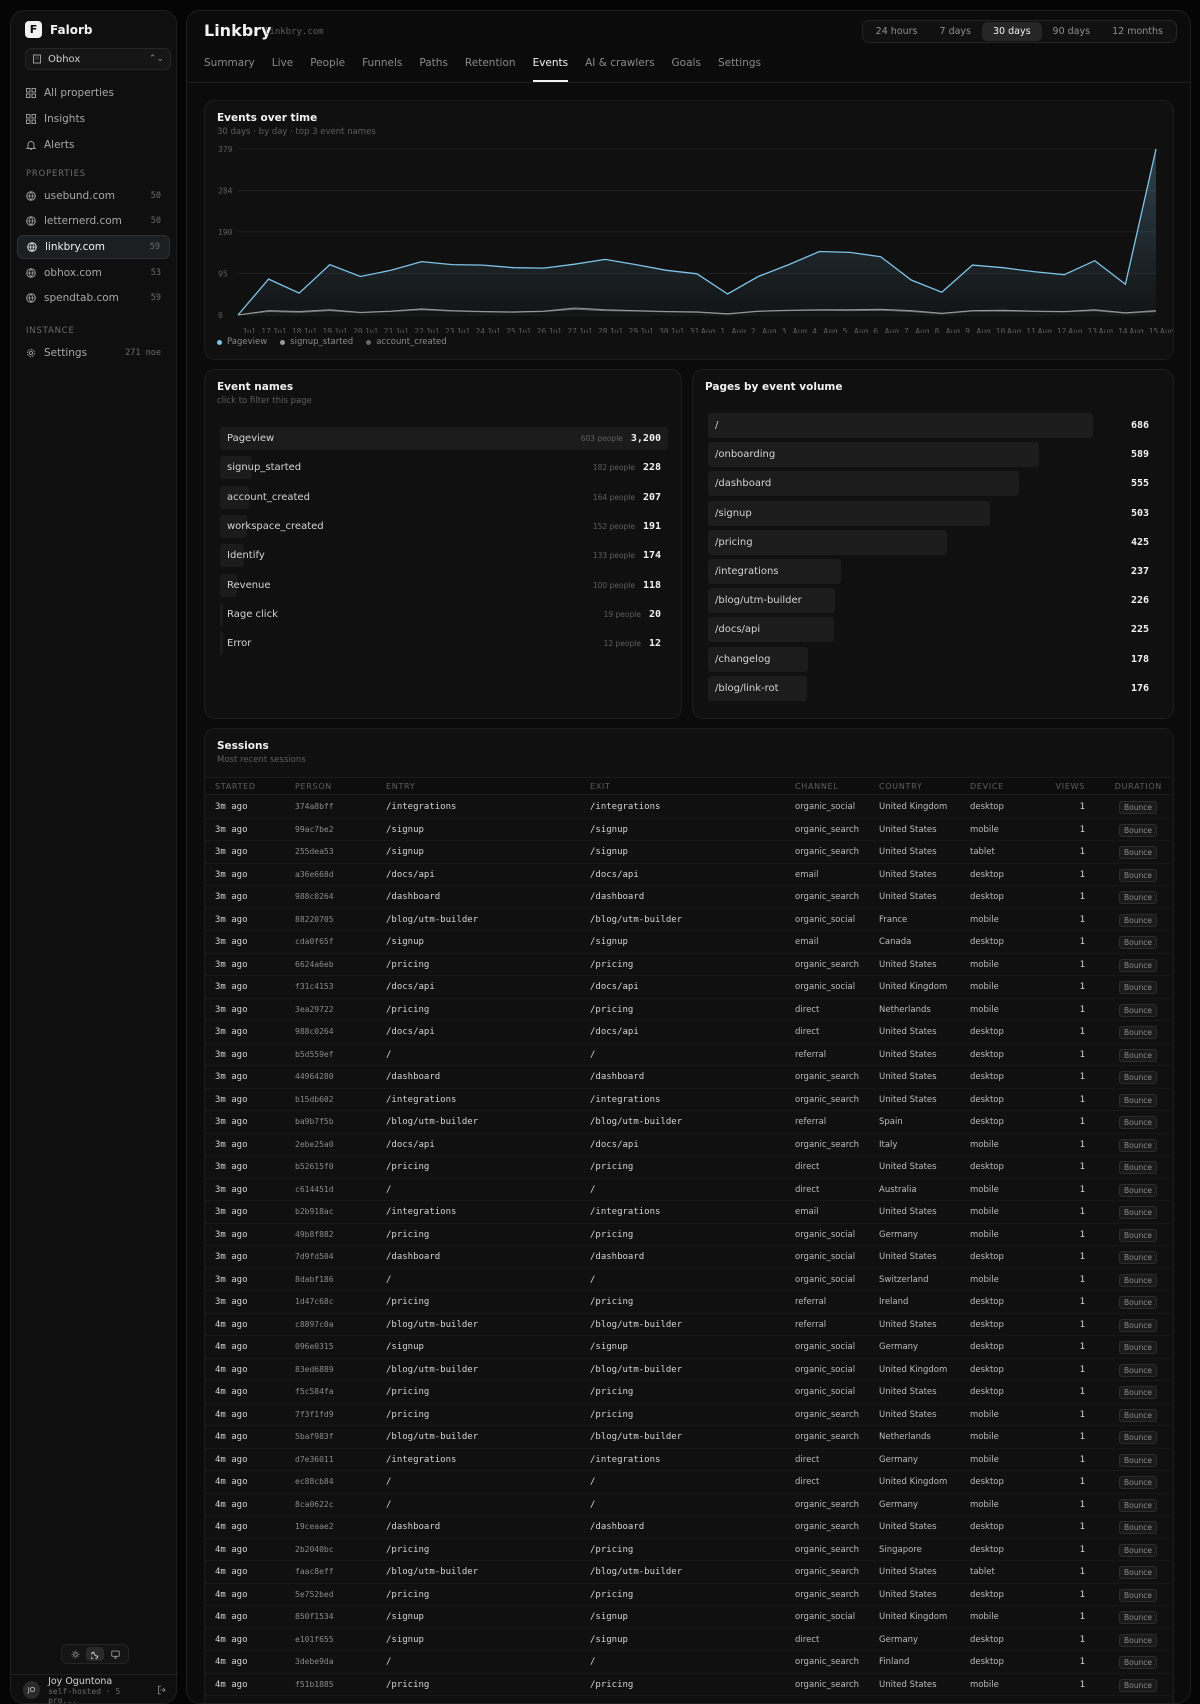 The height and width of the screenshot is (1704, 1200). I want to click on event-row-pageview: Pageview 603 people 3,200, so click(444, 438).